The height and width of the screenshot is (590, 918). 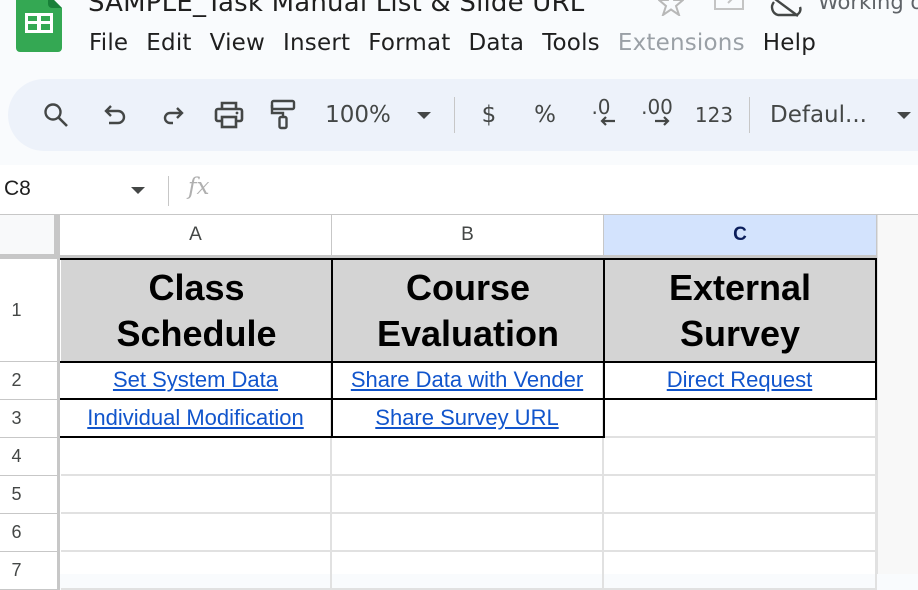 I want to click on menu-view: View, so click(x=237, y=43).